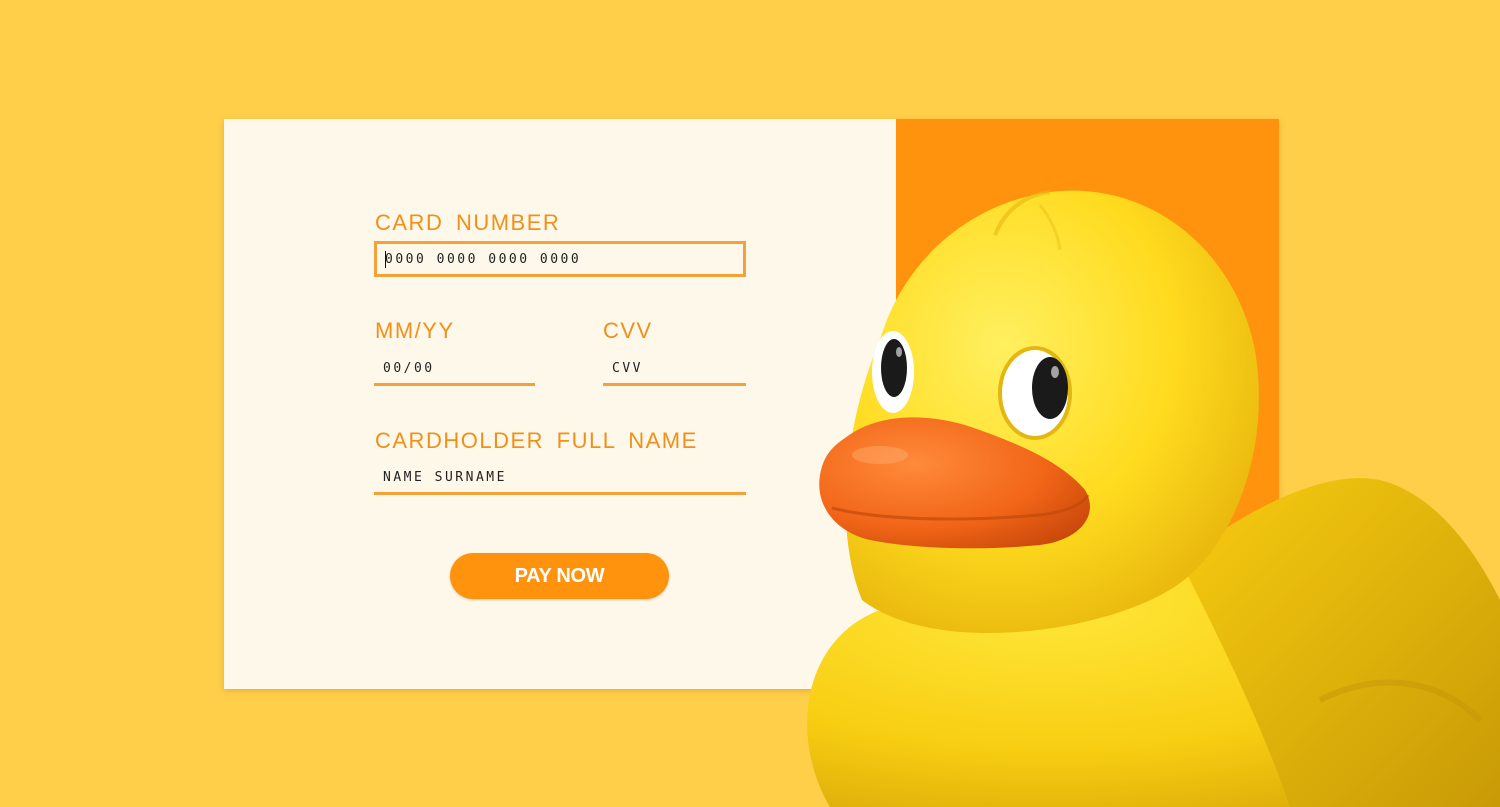 The image size is (1500, 807). I want to click on text-caret, so click(385, 259).